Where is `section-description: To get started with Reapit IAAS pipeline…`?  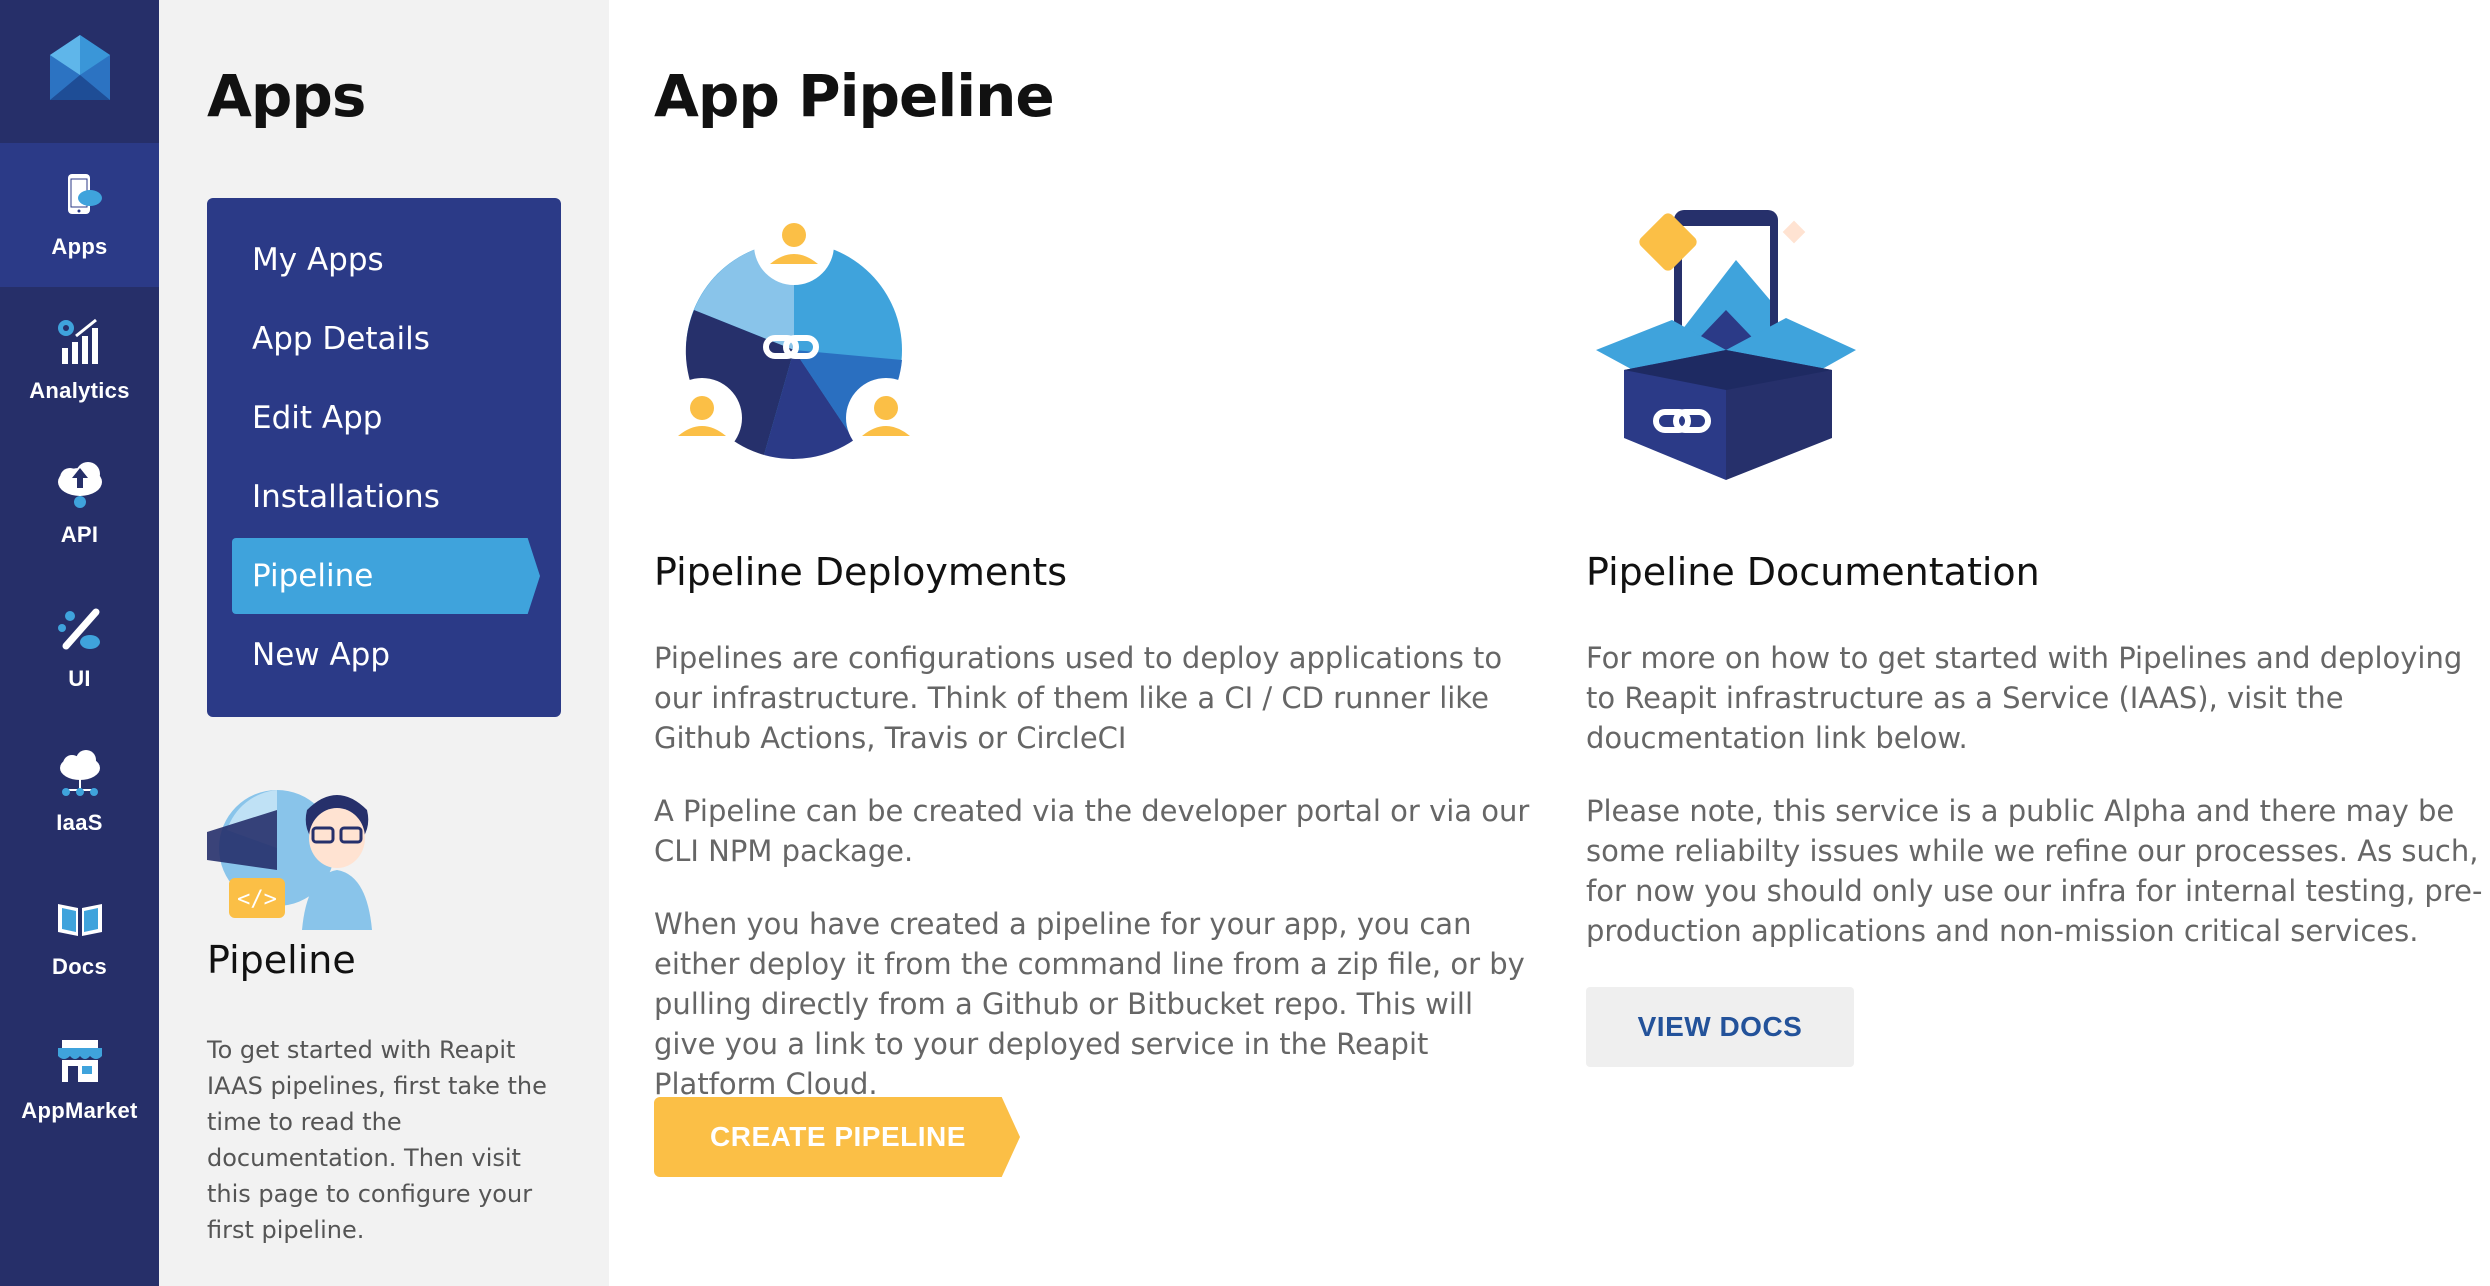 section-description: To get started with Reapit IAAS pipeline… is located at coordinates (377, 1140).